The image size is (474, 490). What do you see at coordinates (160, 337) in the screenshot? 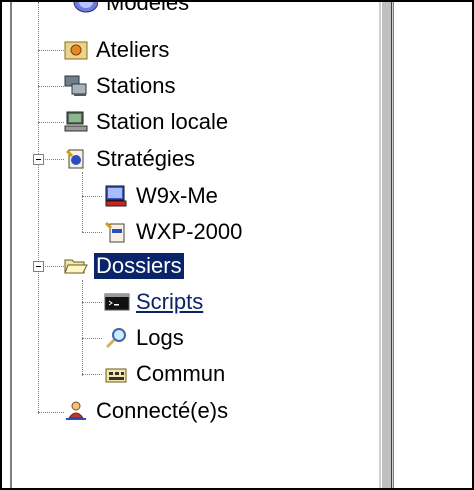
I see `tree-item-label: Logs` at bounding box center [160, 337].